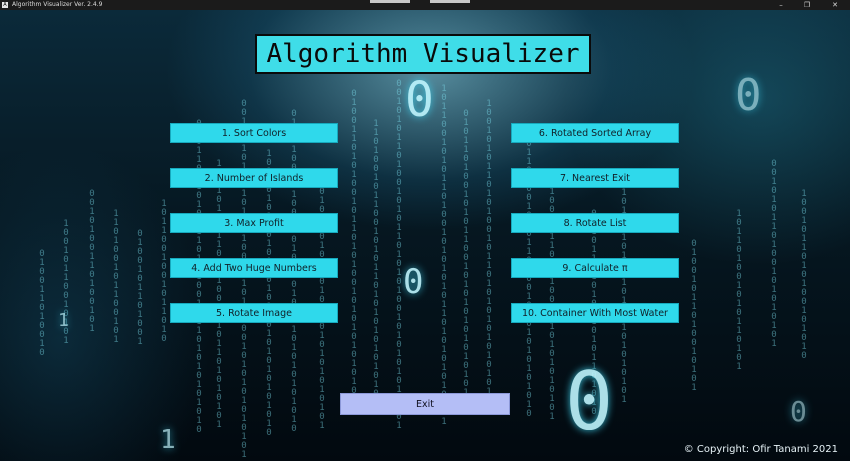 The width and height of the screenshot is (850, 461). I want to click on app-logo-icon: A, so click(5, 5).